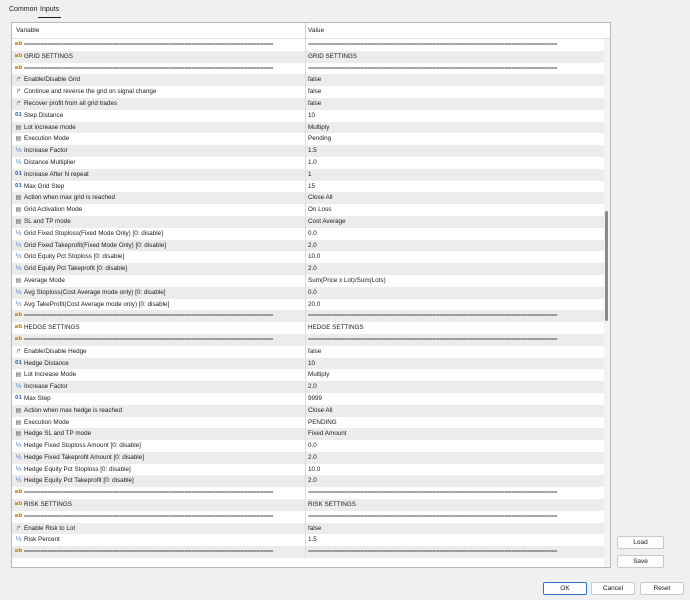  Describe the element at coordinates (455, 139) in the screenshot. I see `parameter-value: Pending` at that location.